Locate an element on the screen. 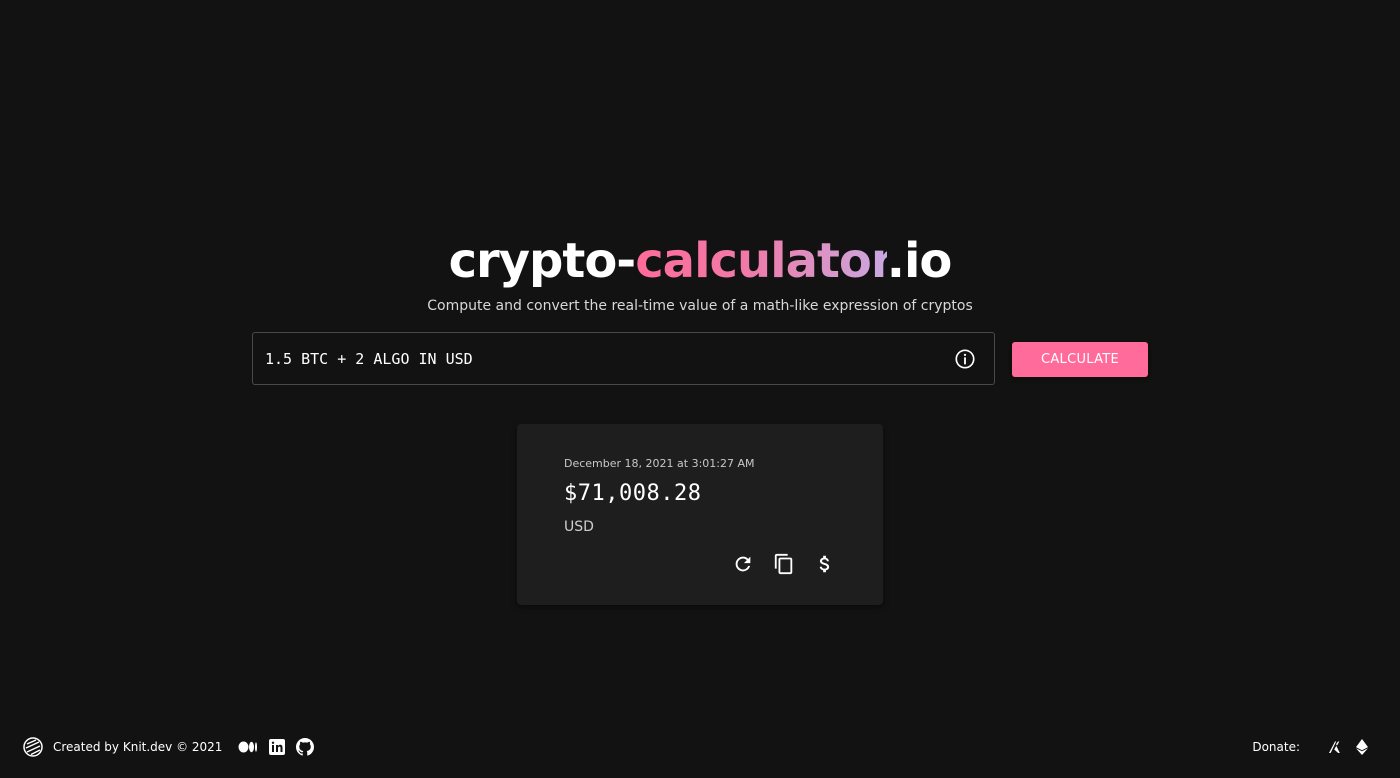 This screenshot has width=1400, height=778. linkedin-link is located at coordinates (277, 747).